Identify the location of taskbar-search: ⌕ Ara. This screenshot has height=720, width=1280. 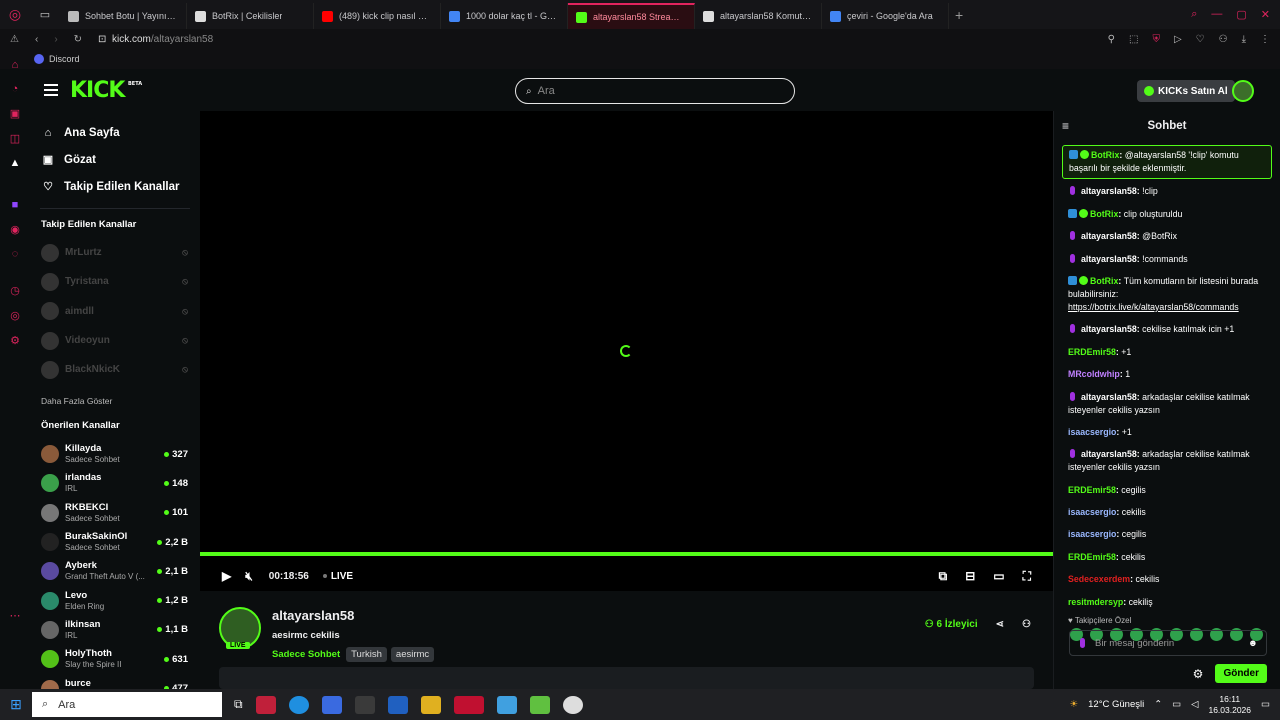
(127, 704).